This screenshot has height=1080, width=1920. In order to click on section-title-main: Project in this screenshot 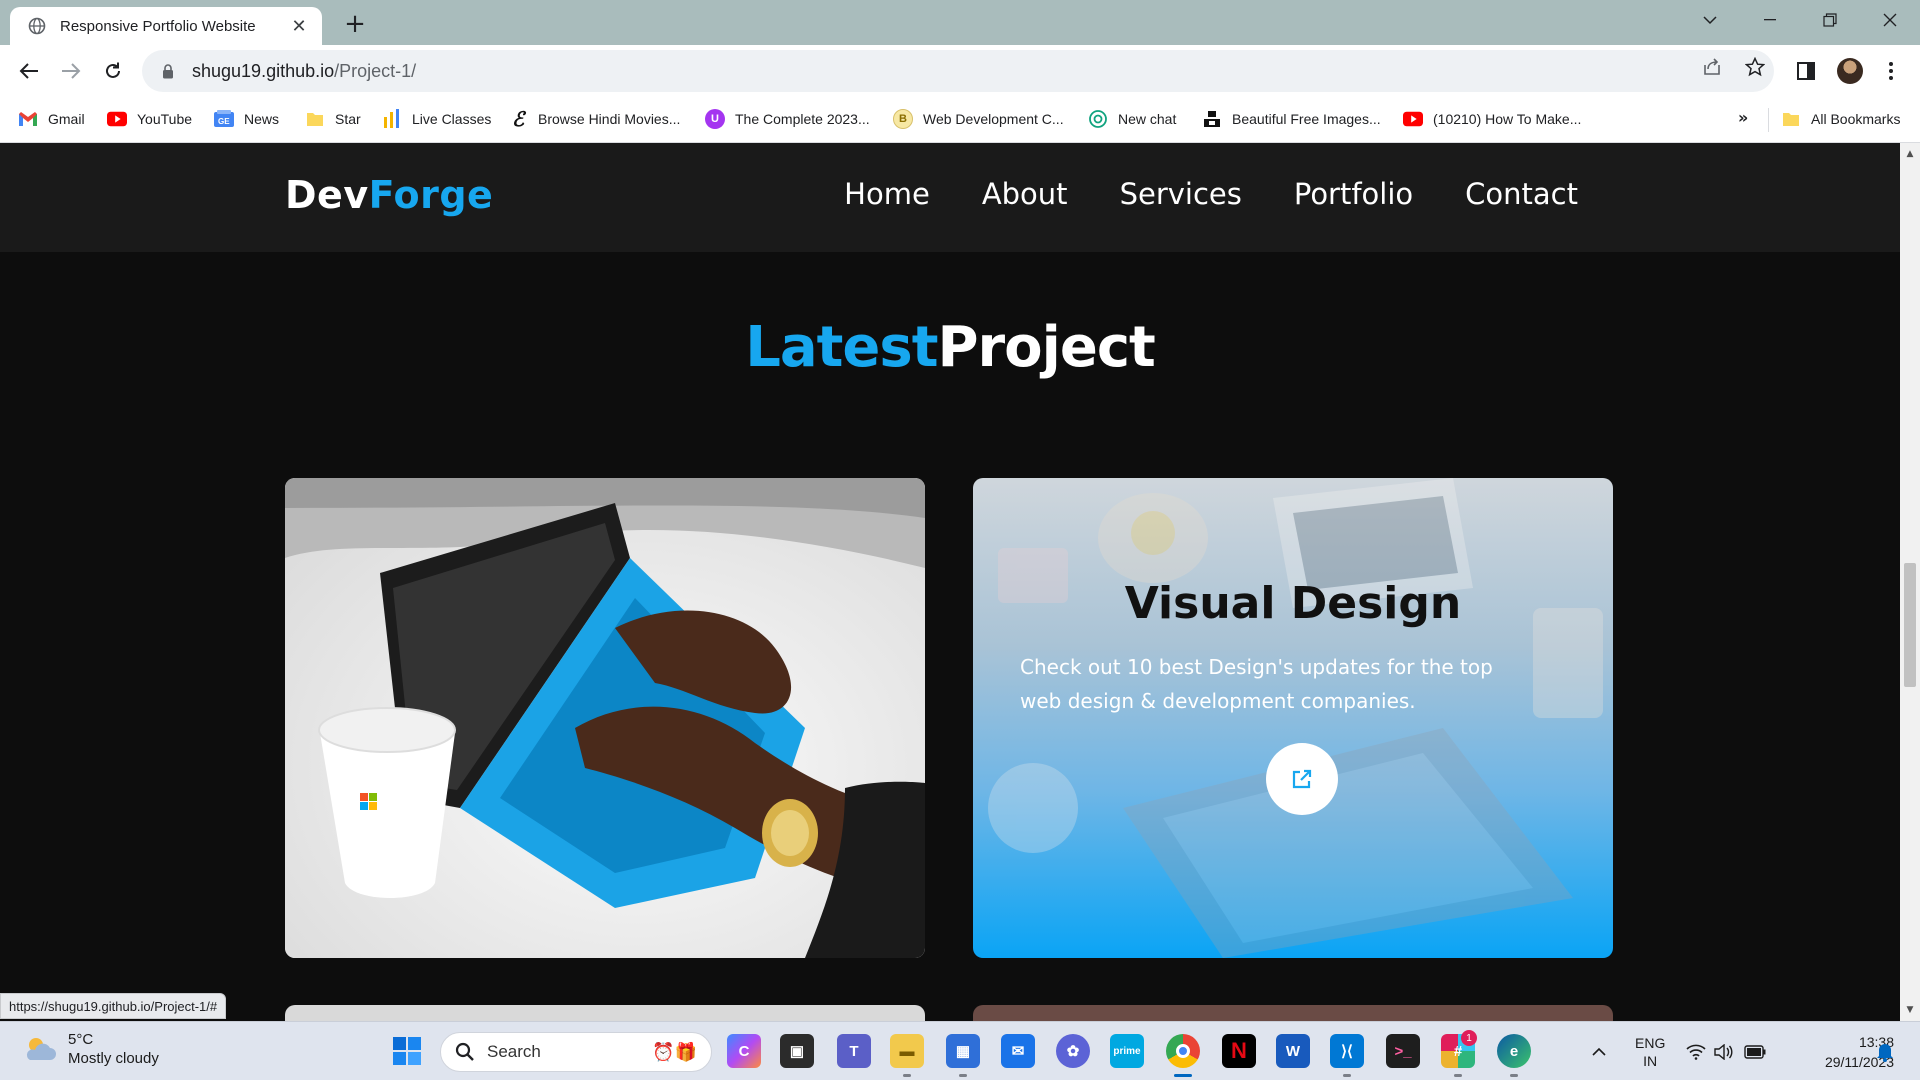, I will do `click(1046, 347)`.